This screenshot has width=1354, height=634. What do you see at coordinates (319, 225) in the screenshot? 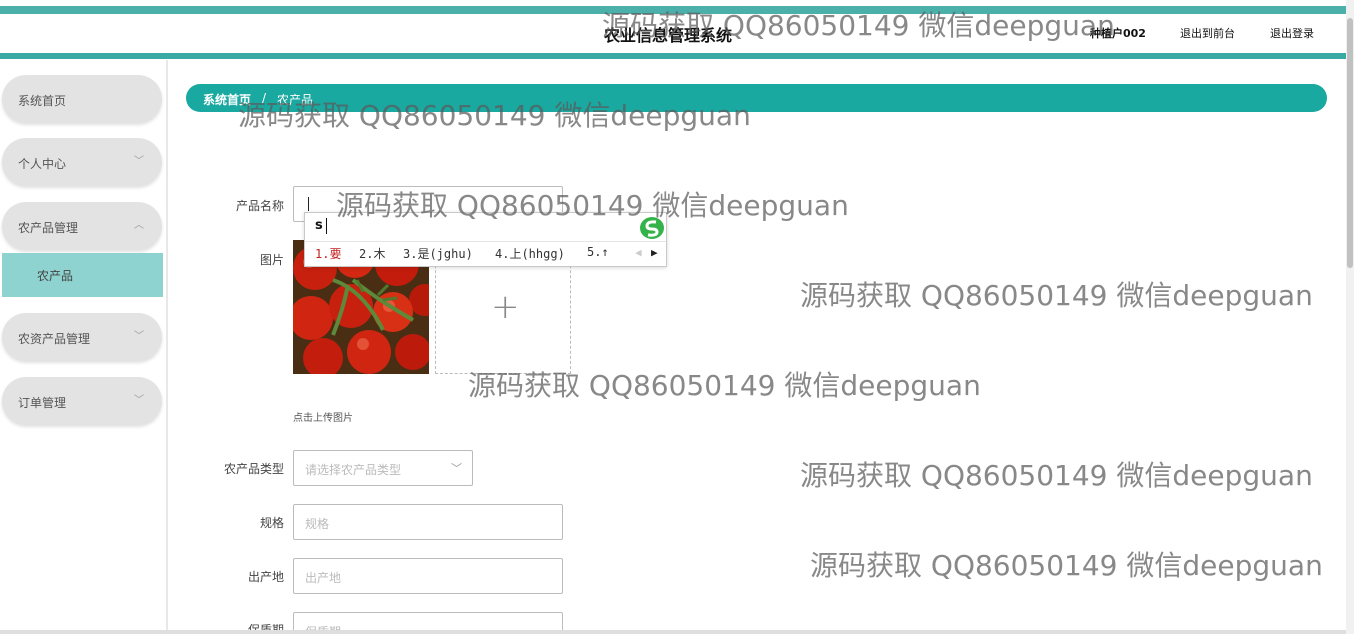
I see `ime-composition: s` at bounding box center [319, 225].